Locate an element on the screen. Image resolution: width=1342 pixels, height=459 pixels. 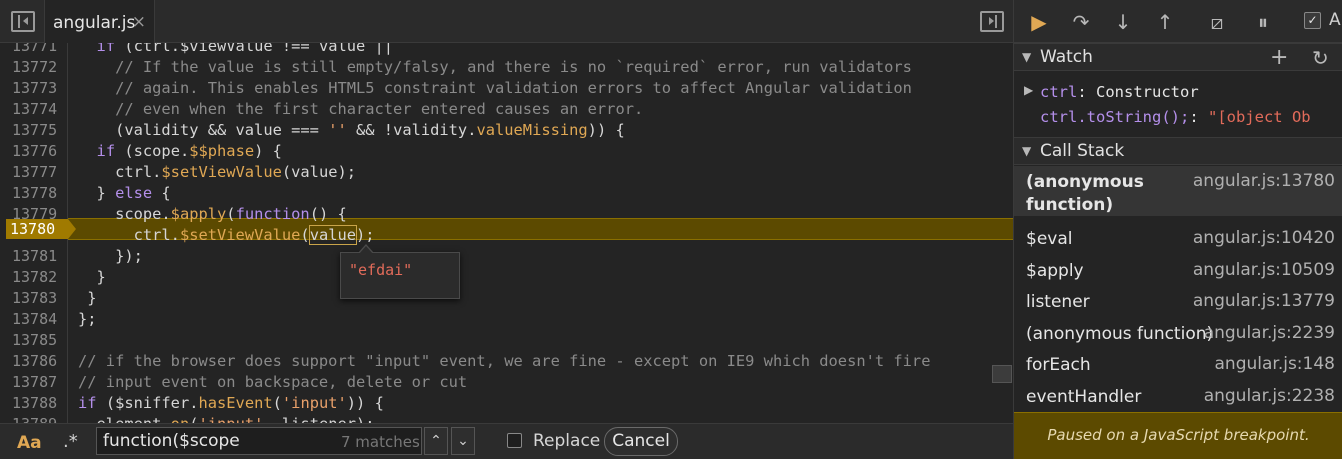
close-icon: × is located at coordinates (139, 22).